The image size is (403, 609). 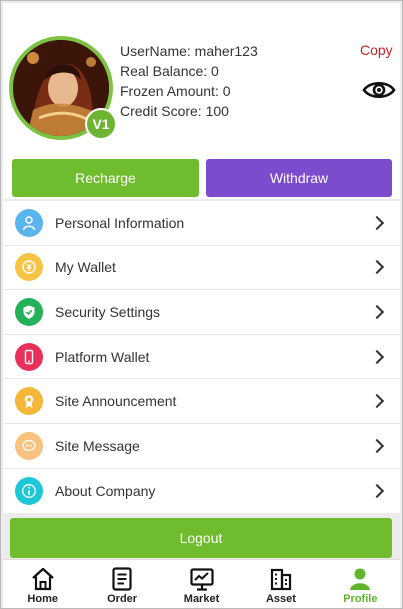 I want to click on menu-item-site-announcement: Site Announcement, so click(x=201, y=401).